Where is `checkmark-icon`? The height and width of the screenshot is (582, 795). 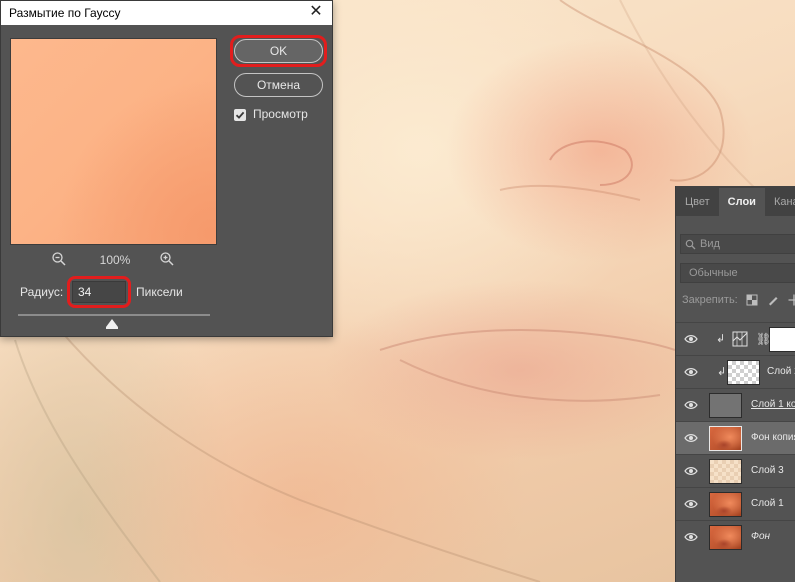
checkmark-icon is located at coordinates (240, 115).